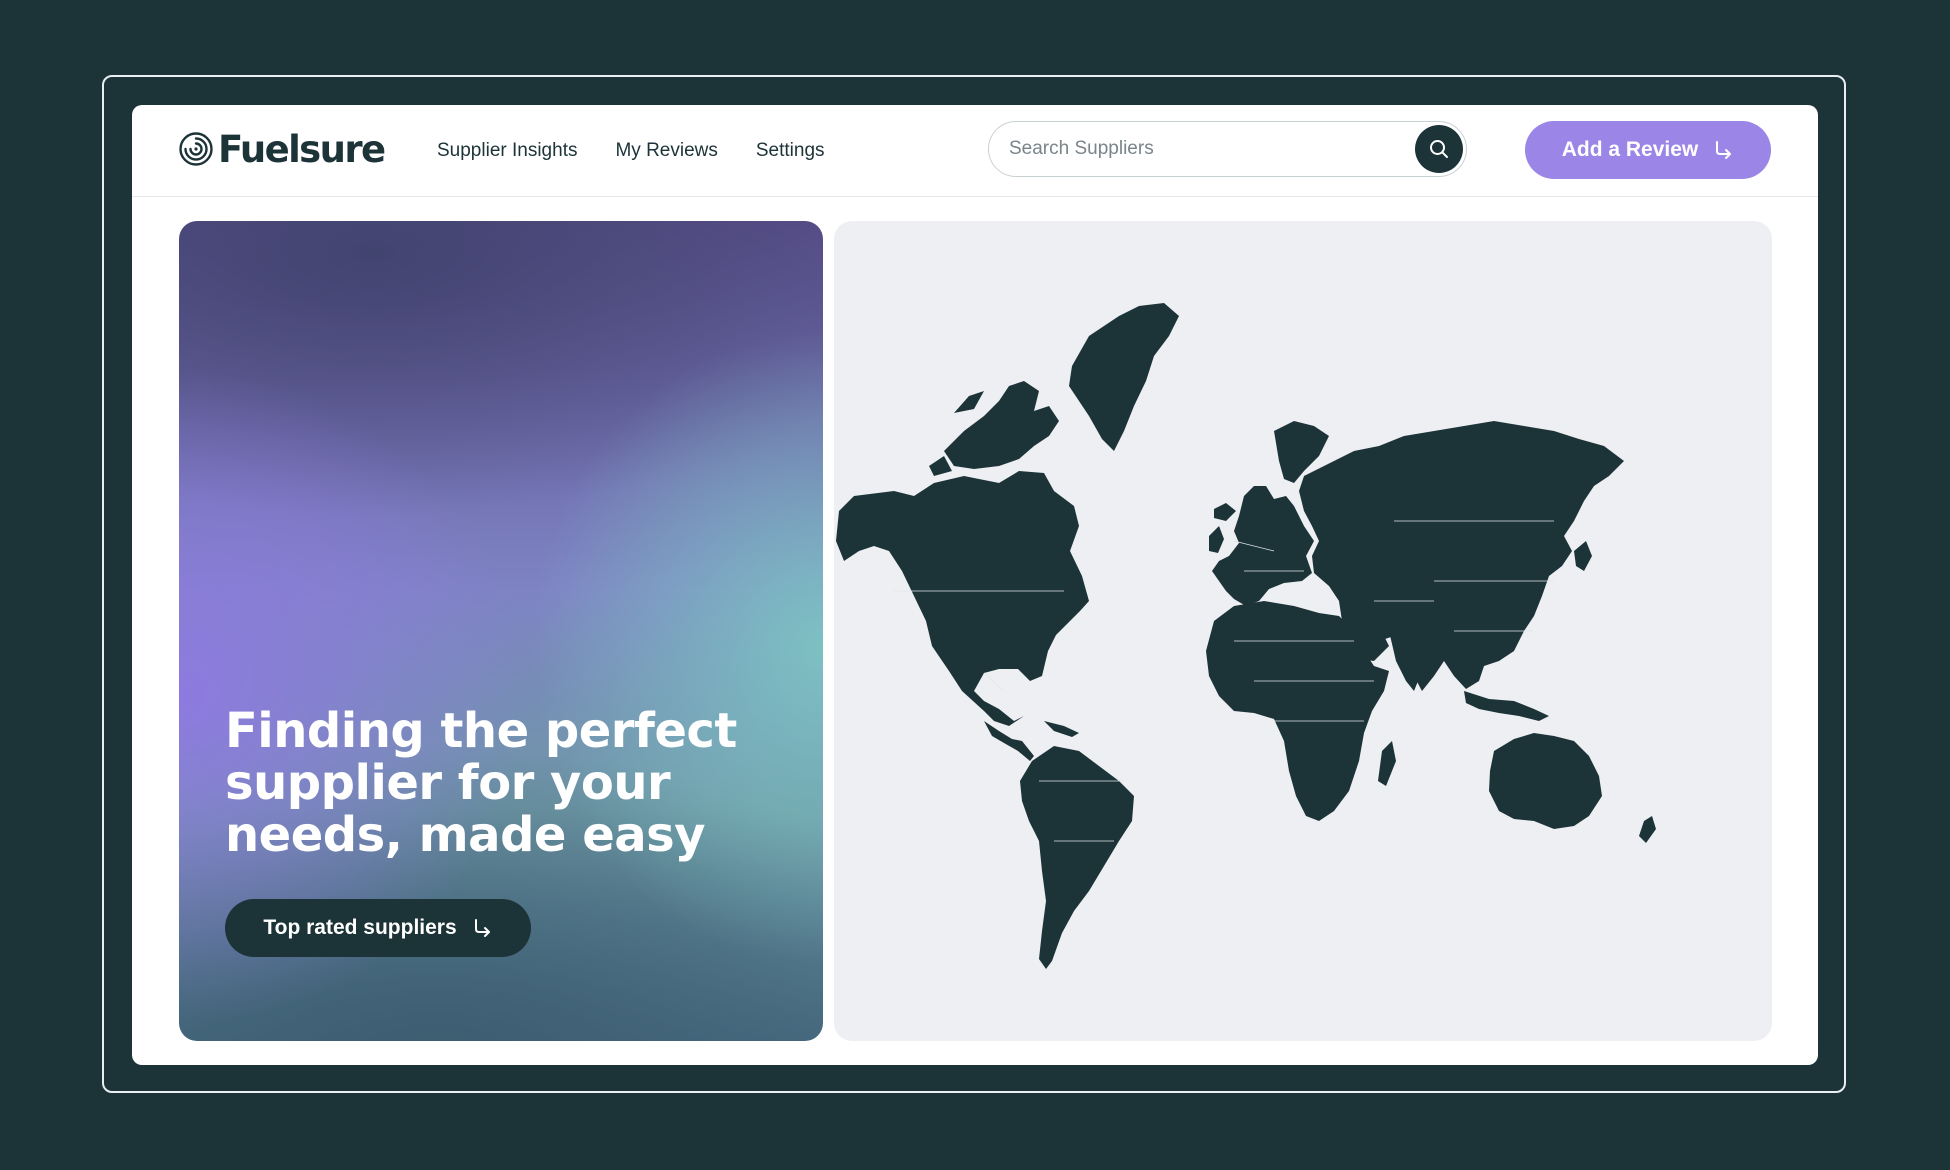  What do you see at coordinates (1583, 556) in the screenshot?
I see `japan` at bounding box center [1583, 556].